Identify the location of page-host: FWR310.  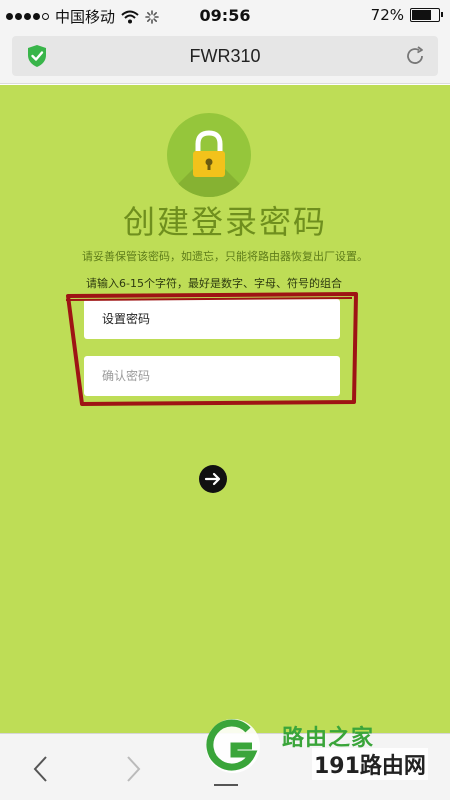
(225, 56).